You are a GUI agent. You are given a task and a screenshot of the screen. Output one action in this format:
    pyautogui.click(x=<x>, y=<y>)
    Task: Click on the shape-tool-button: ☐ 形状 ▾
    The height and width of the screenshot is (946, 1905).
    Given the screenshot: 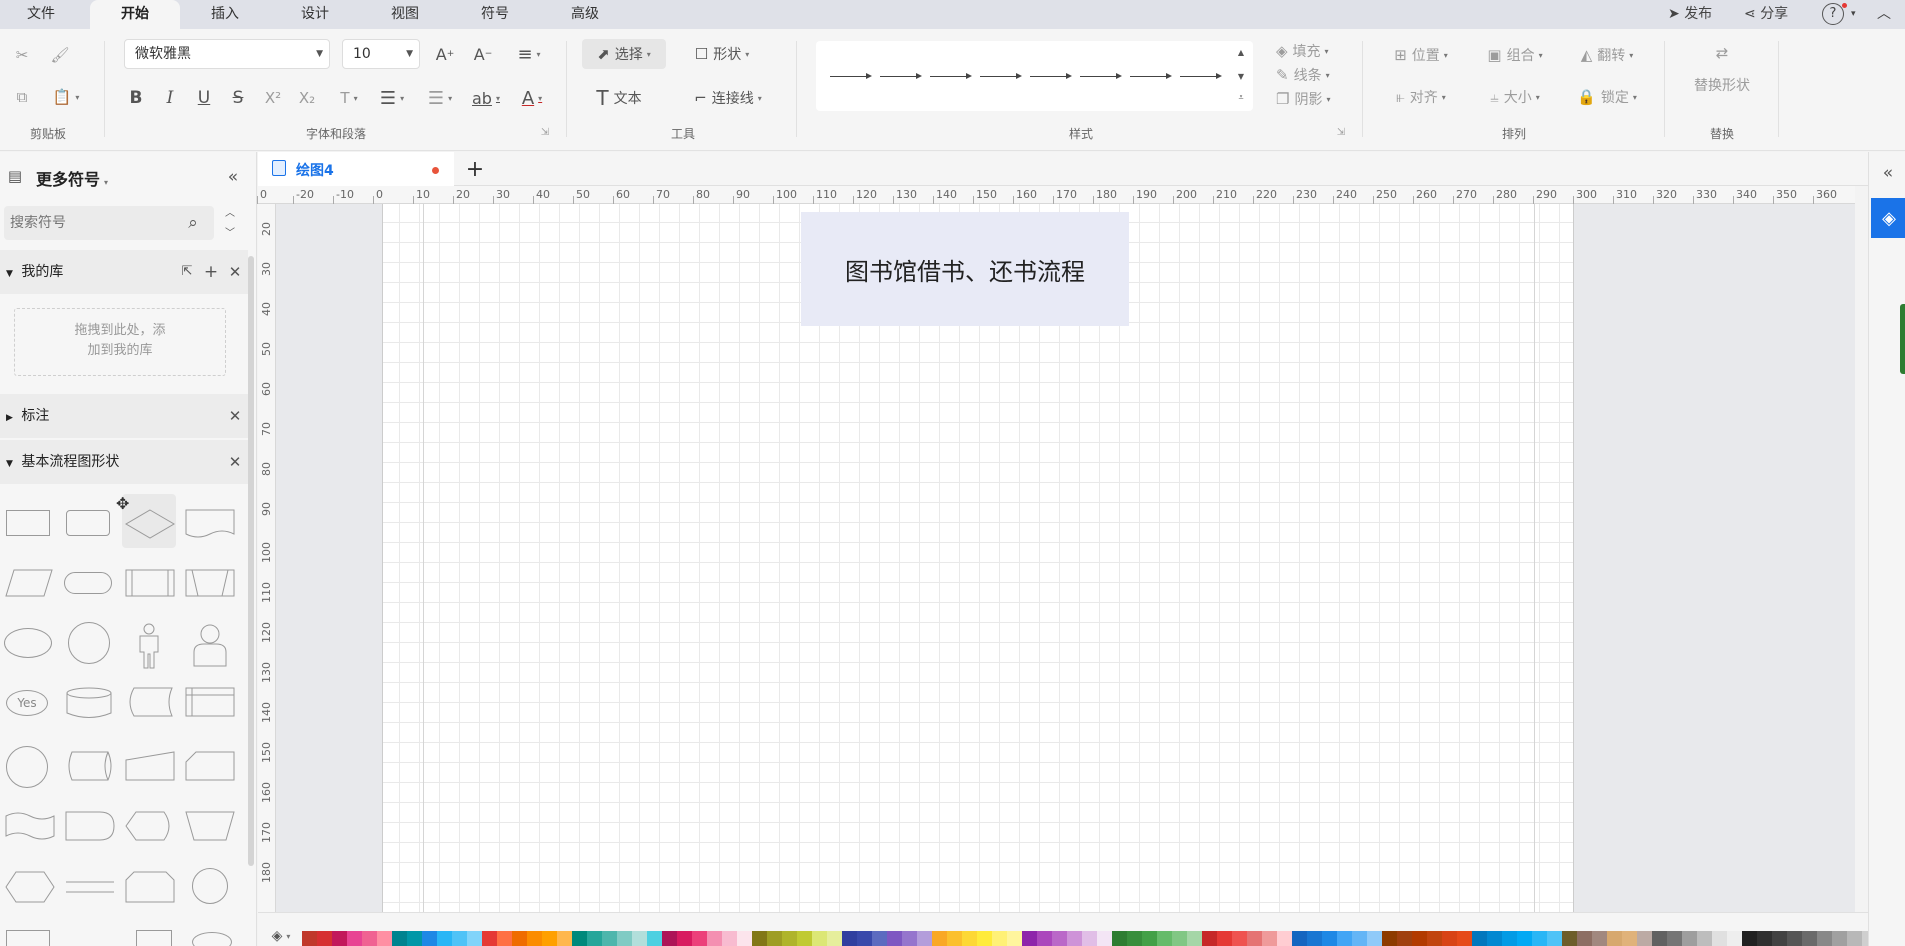 What is the action you would take?
    pyautogui.click(x=722, y=54)
    